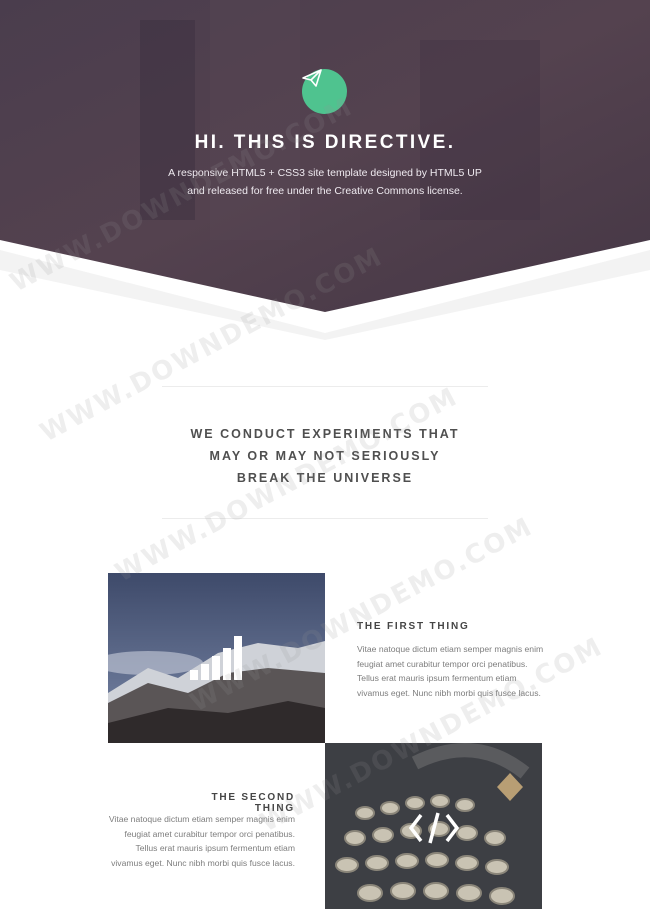 Image resolution: width=650 pixels, height=909 pixels. Describe the element at coordinates (215, 848) in the screenshot. I see `feature-text-second-line3: Tellus erat mauris ipsum fermentum etiam` at that location.